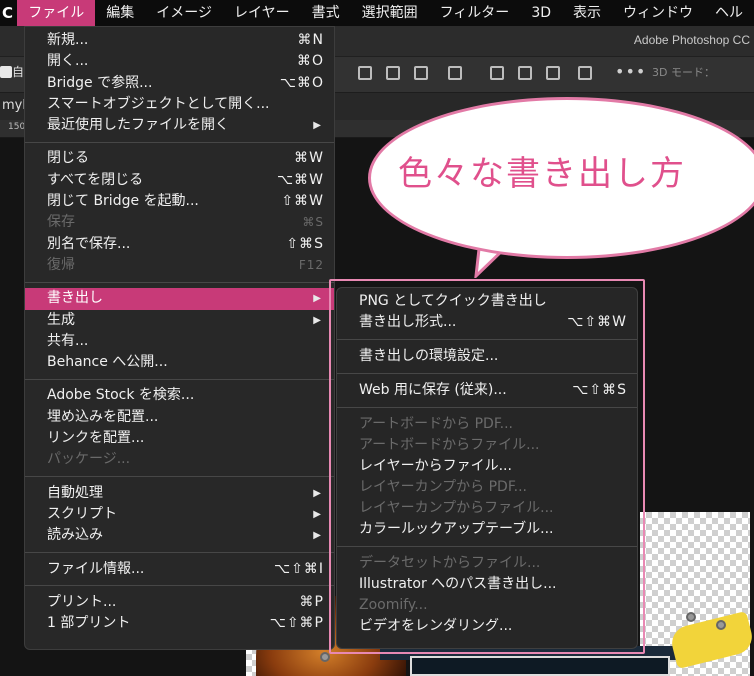 This screenshot has height=676, width=754. Describe the element at coordinates (691, 40) in the screenshot. I see `app-name: Adobe Photoshop CC` at that location.